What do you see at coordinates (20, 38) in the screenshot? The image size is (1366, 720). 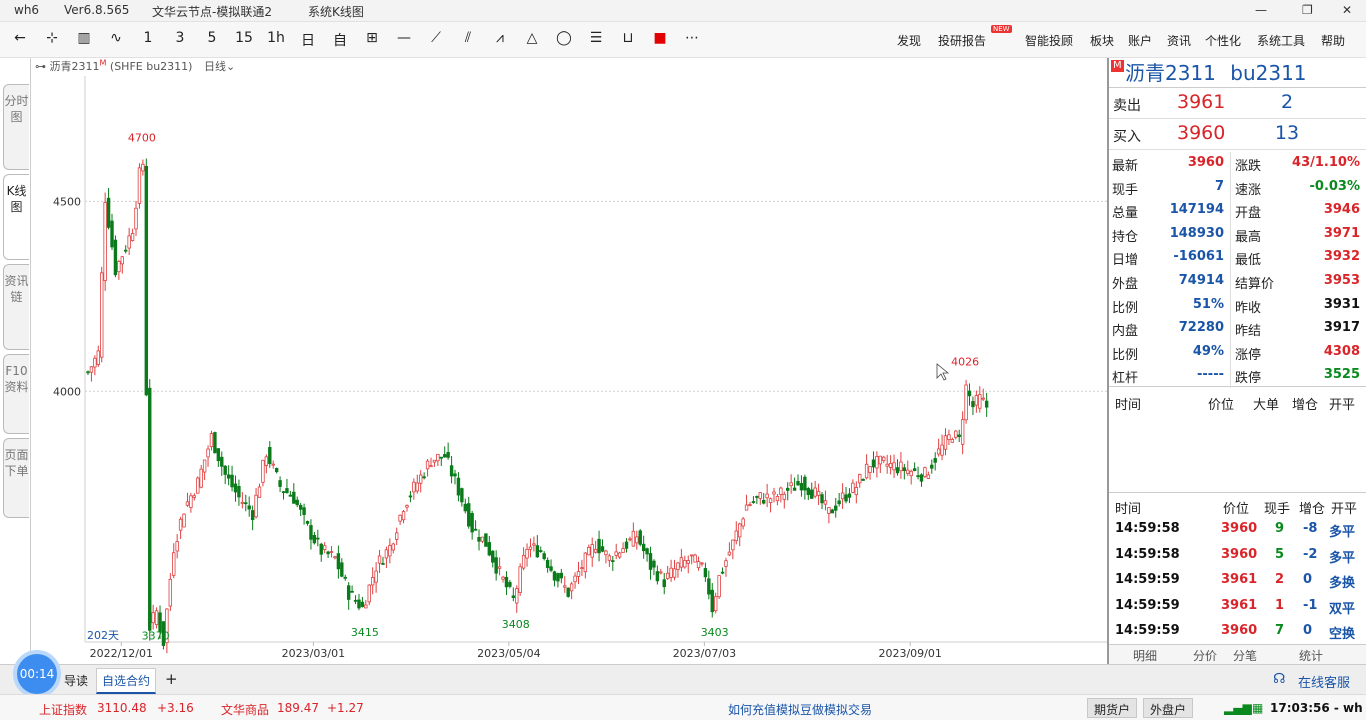 I see `back-arrow-icon: ←` at bounding box center [20, 38].